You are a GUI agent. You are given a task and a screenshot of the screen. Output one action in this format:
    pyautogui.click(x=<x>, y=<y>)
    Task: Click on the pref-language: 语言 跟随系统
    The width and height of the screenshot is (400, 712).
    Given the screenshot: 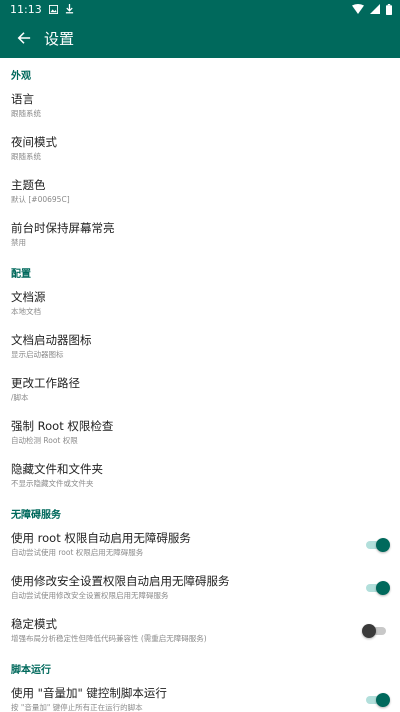 What is the action you would take?
    pyautogui.click(x=200, y=105)
    